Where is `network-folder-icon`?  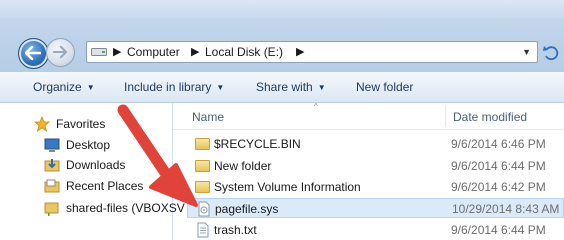 network-folder-icon is located at coordinates (51, 209).